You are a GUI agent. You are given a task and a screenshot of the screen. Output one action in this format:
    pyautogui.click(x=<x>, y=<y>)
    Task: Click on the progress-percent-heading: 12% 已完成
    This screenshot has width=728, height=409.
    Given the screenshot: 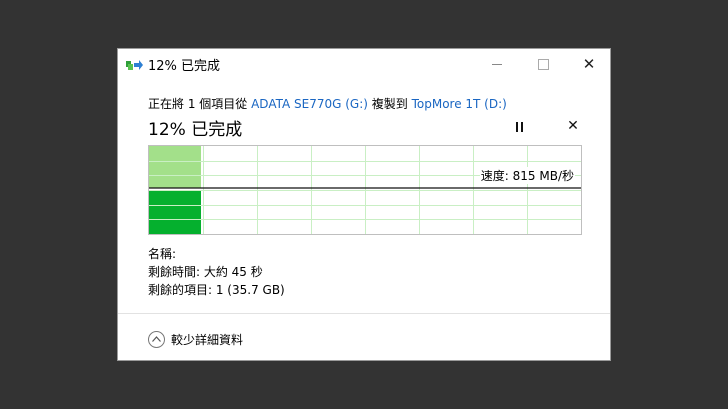 What is the action you would take?
    pyautogui.click(x=195, y=130)
    